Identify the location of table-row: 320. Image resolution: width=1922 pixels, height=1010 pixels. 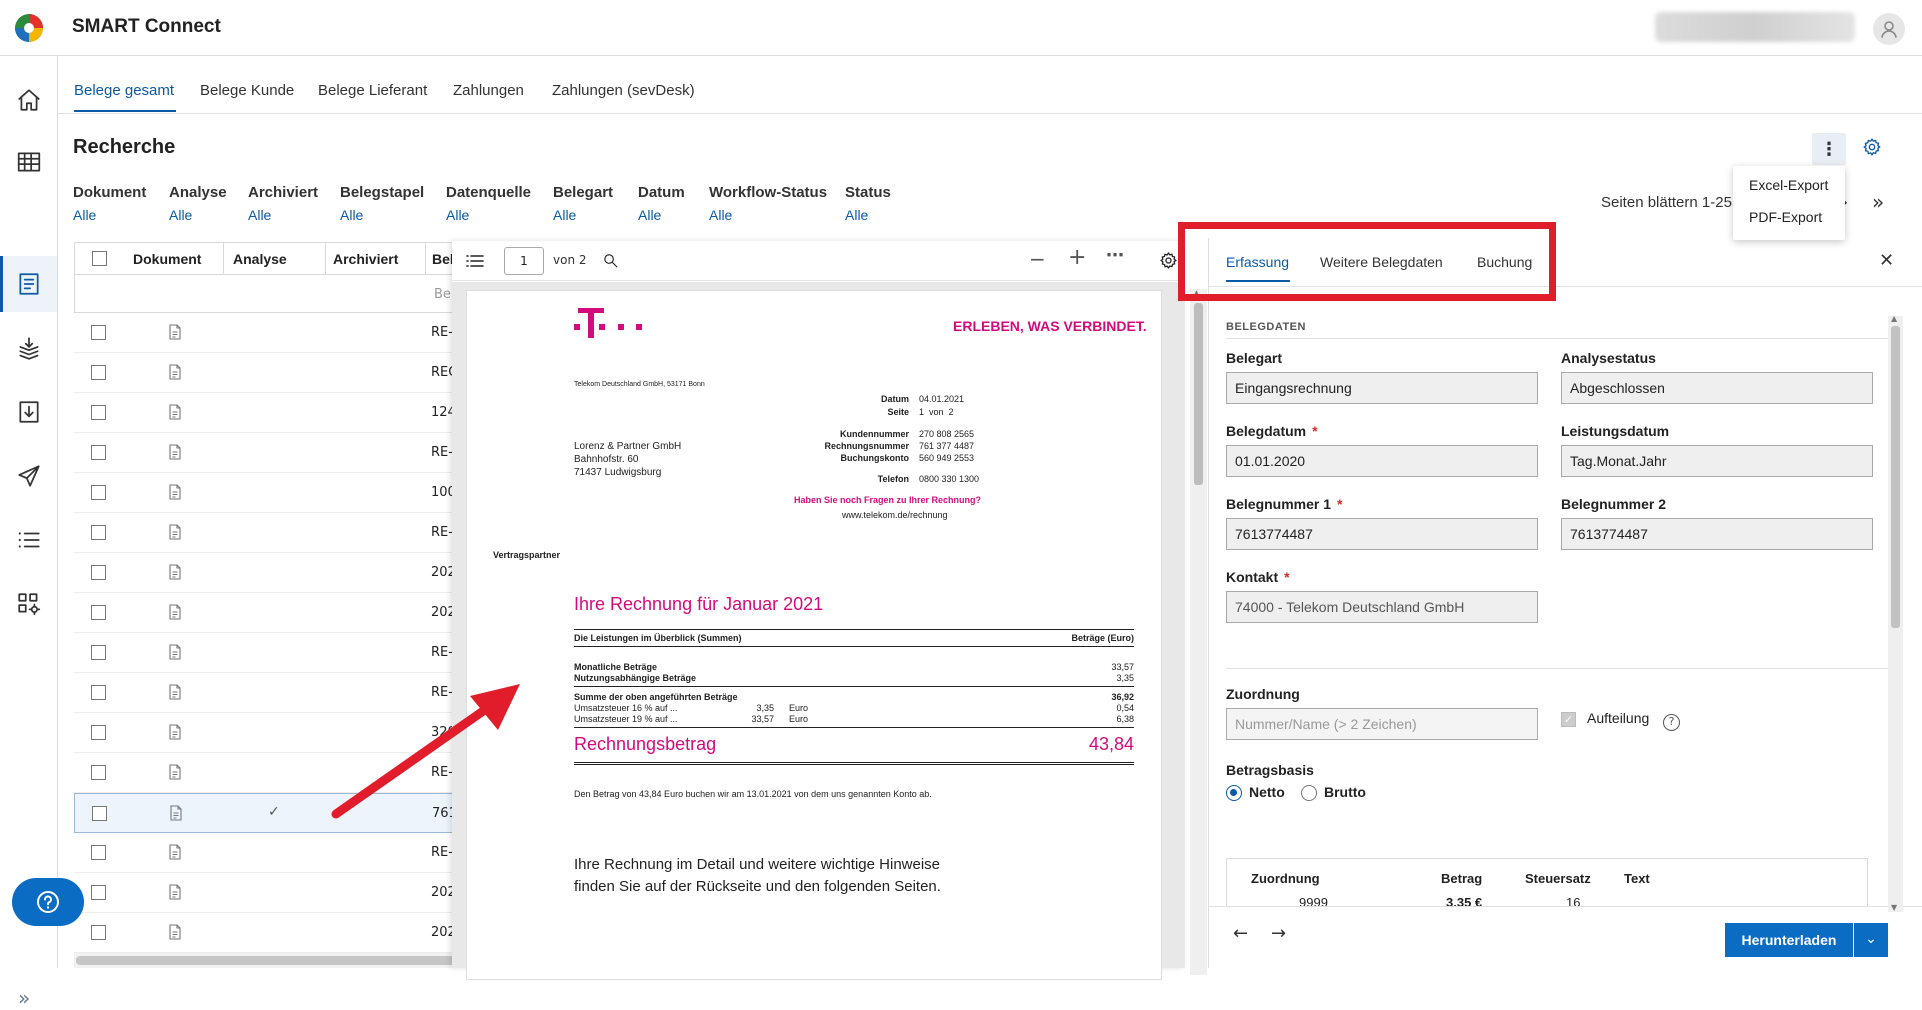
(274, 733).